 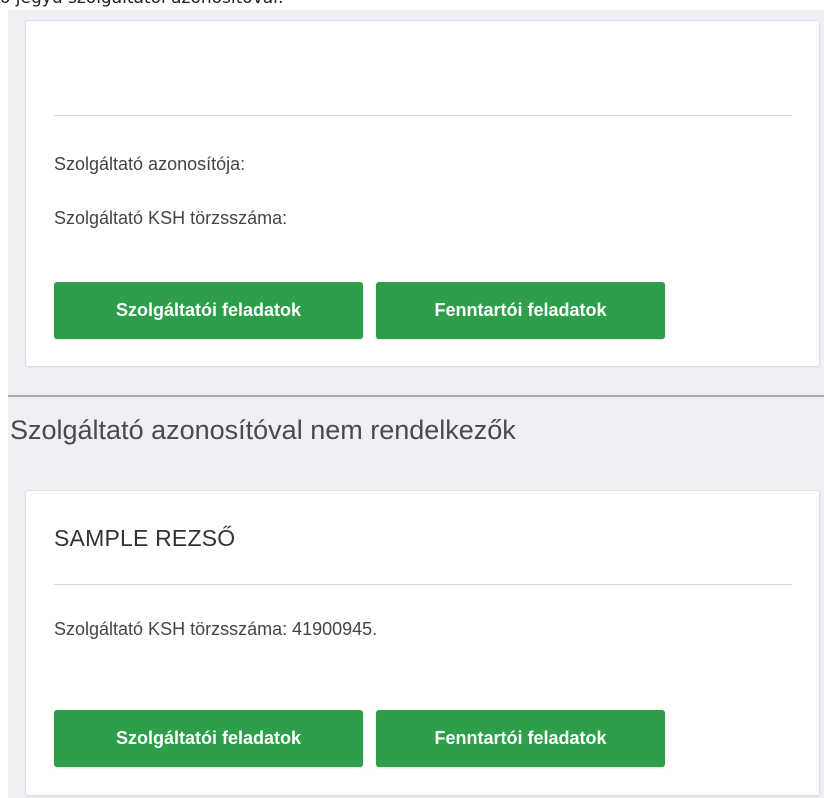 What do you see at coordinates (263, 430) in the screenshot?
I see `section-heading: Szolgáltató azonosítóval nem rendelkezők` at bounding box center [263, 430].